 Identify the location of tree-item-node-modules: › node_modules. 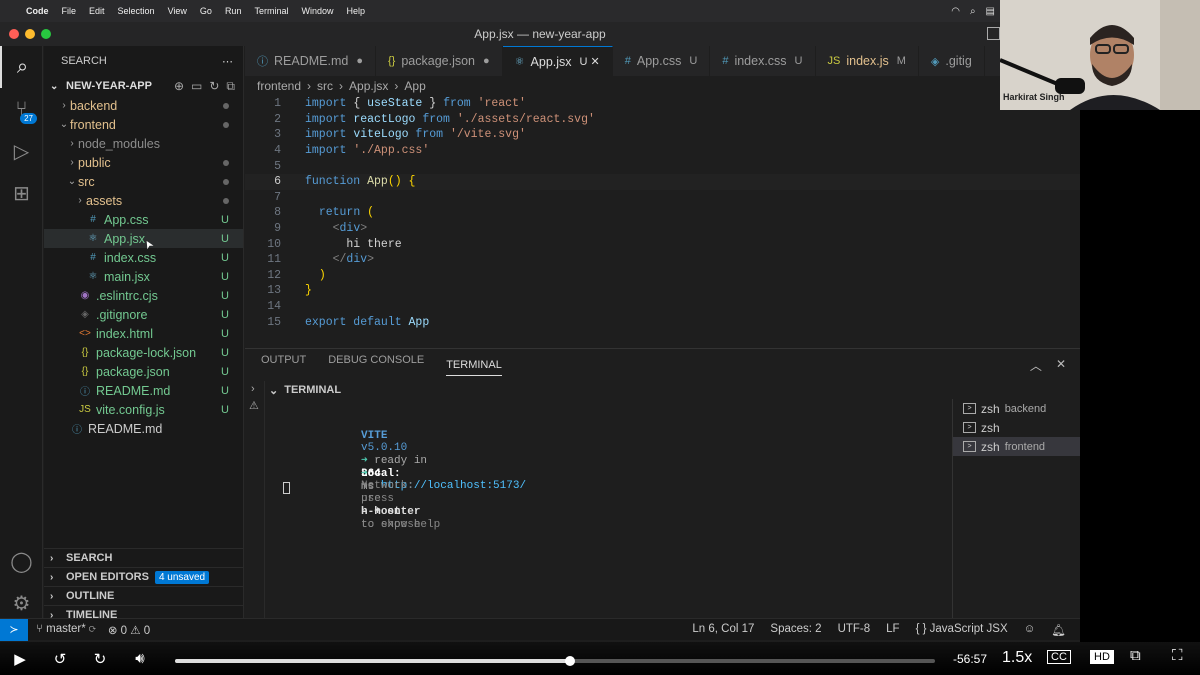
(143, 143).